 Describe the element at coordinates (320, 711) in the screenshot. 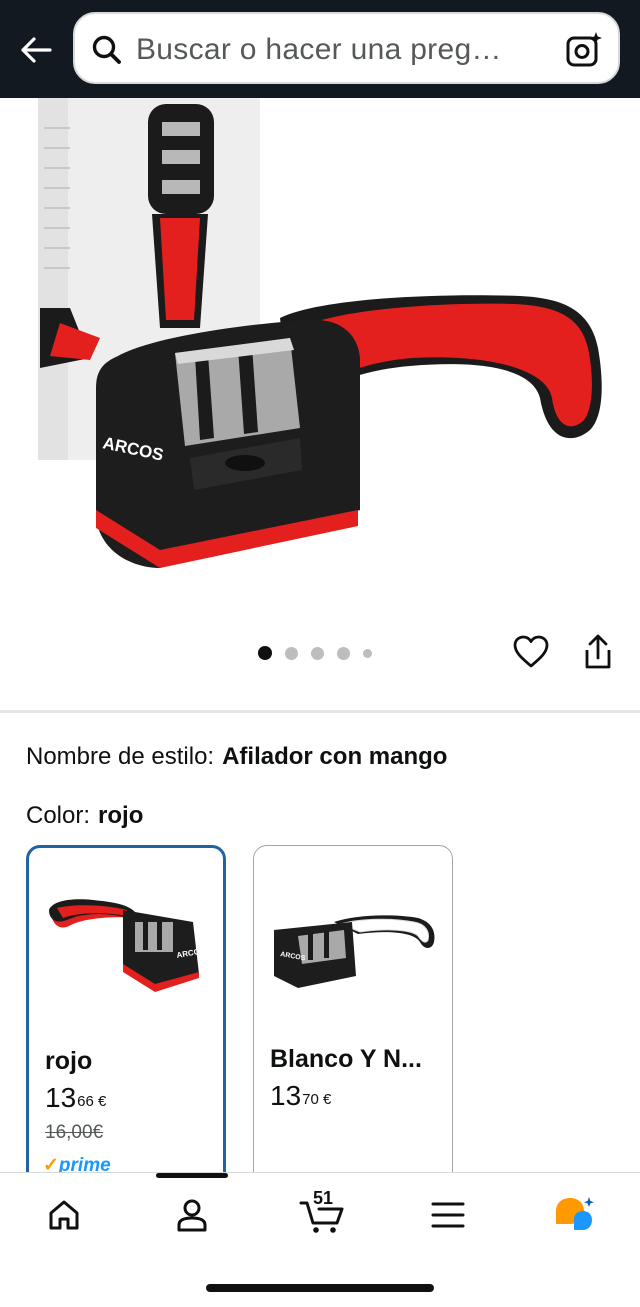

I see `section-divider` at that location.